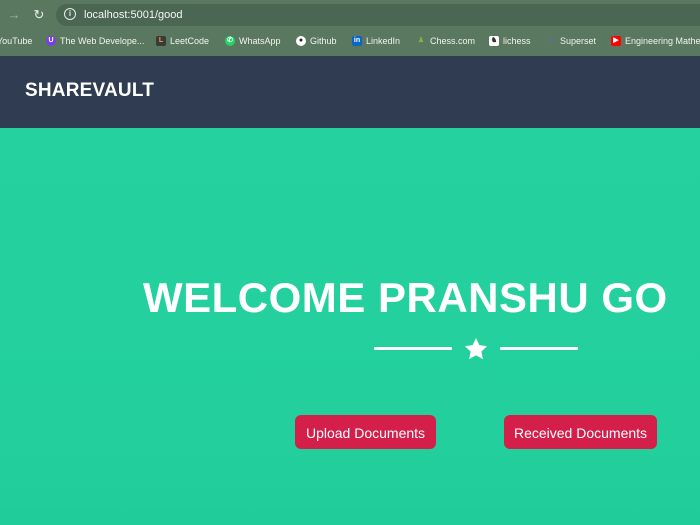  I want to click on bookmark-leetcode: L LeetCode, so click(182, 41).